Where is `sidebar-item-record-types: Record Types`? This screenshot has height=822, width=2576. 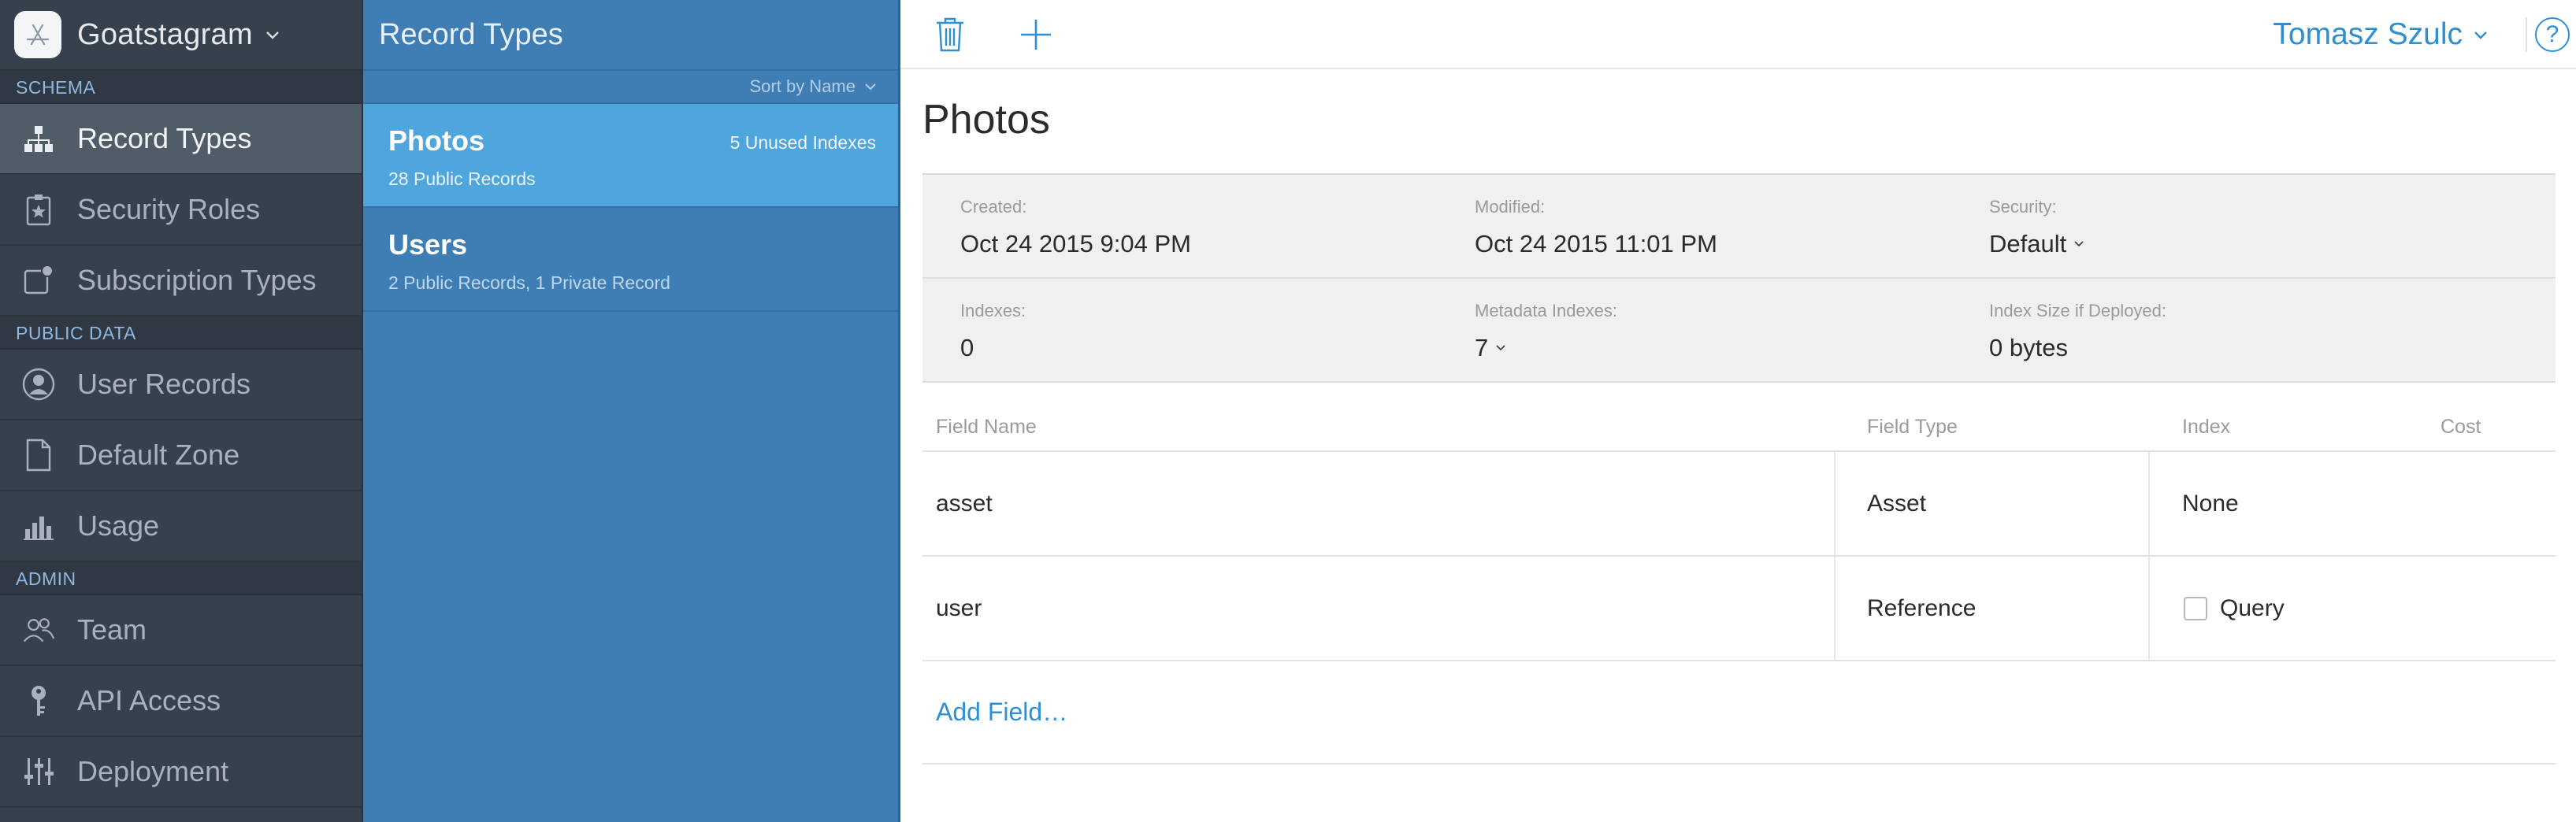
sidebar-item-record-types: Record Types is located at coordinates (181, 139).